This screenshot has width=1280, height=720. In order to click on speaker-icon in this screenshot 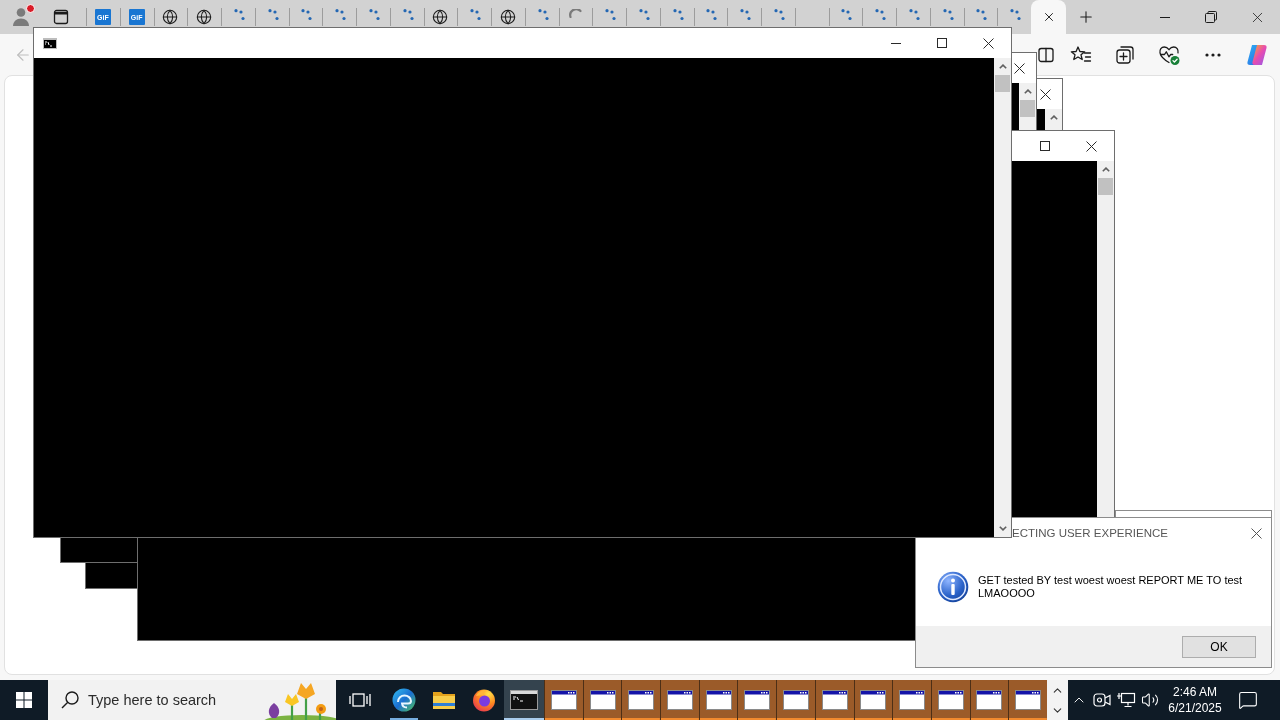, I will do `click(1150, 700)`.